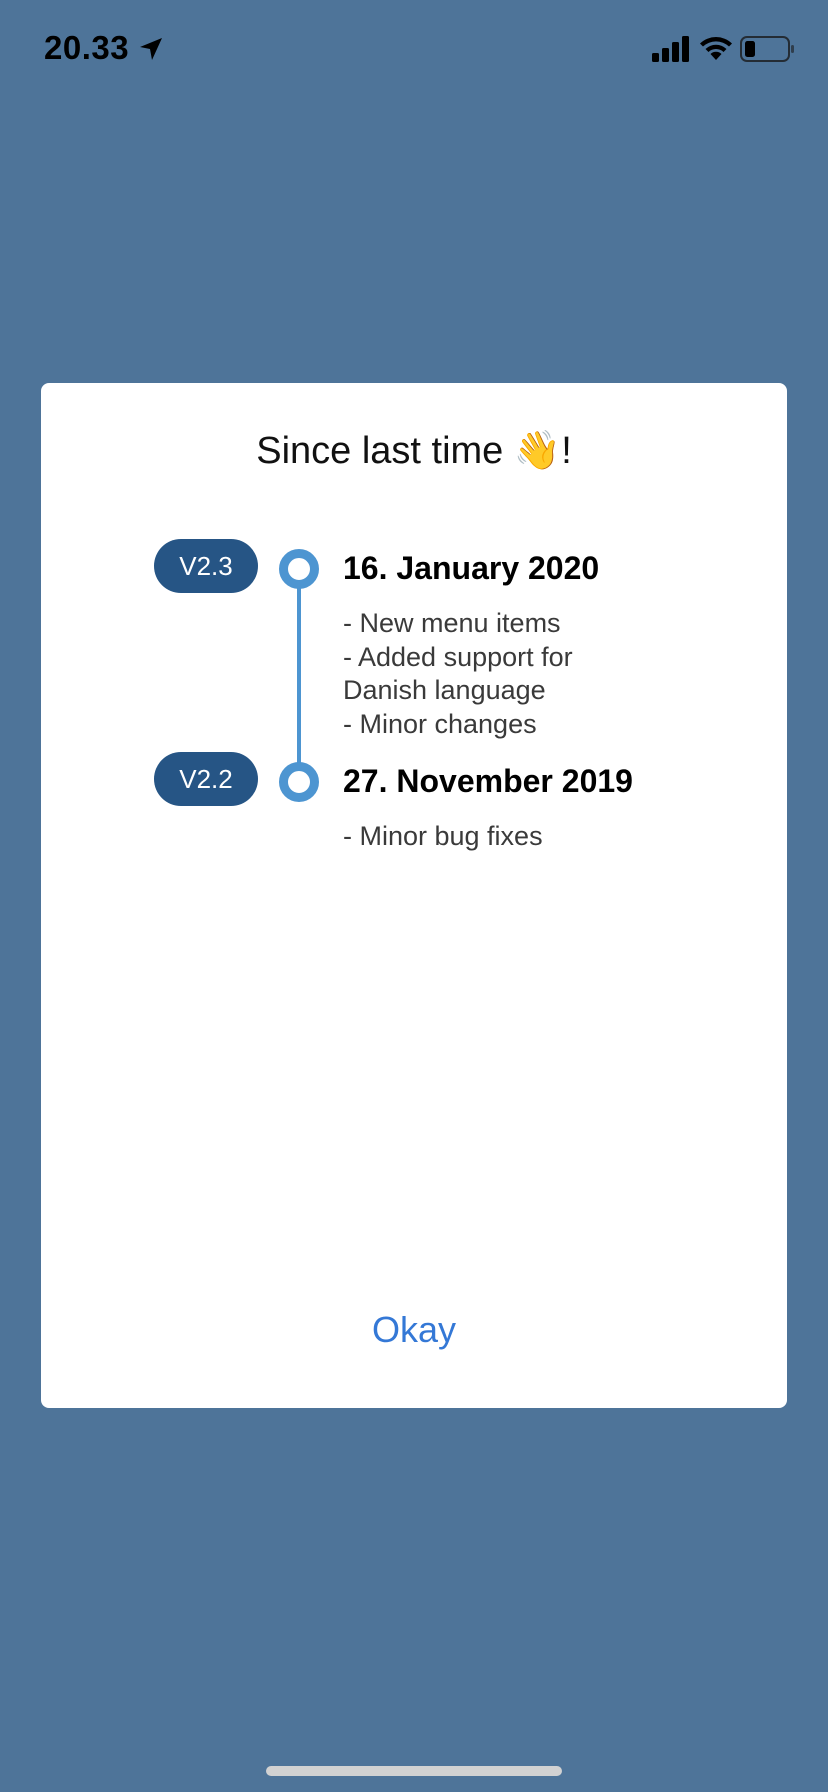 The width and height of the screenshot is (828, 1792). I want to click on version-badge: V2.2, so click(206, 779).